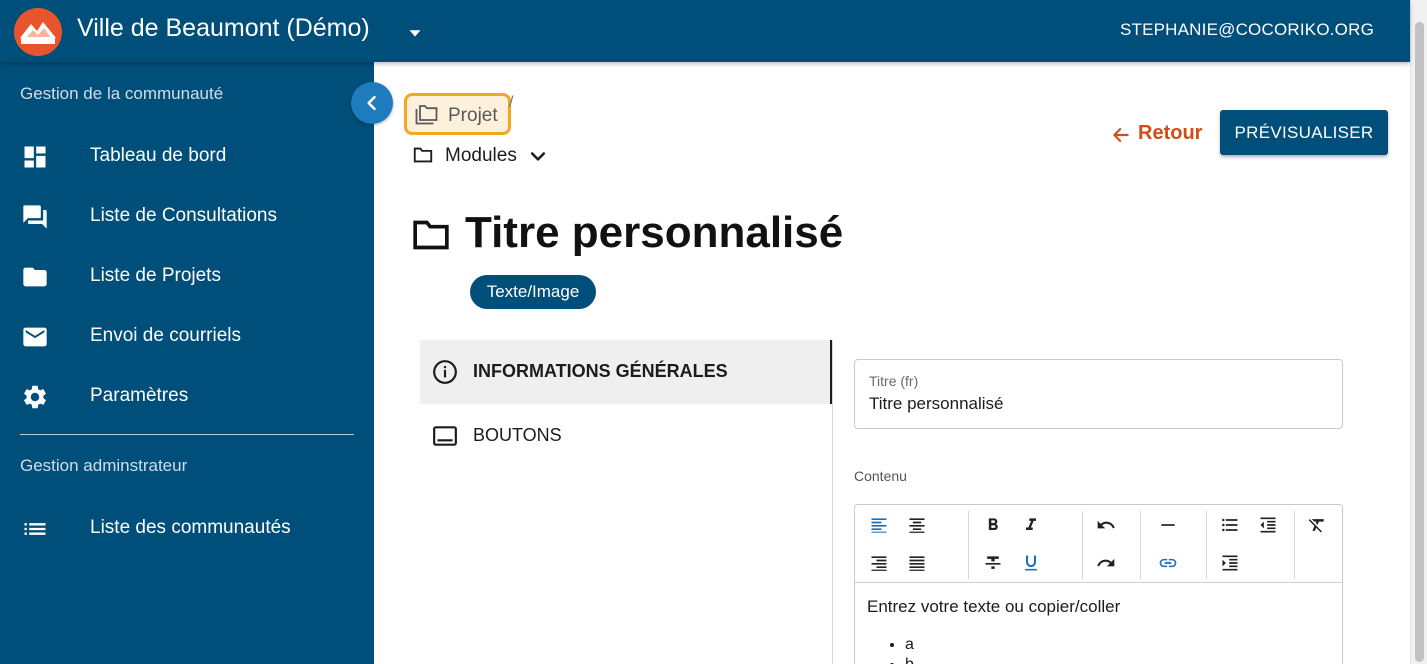  I want to click on bold-button, so click(993, 525).